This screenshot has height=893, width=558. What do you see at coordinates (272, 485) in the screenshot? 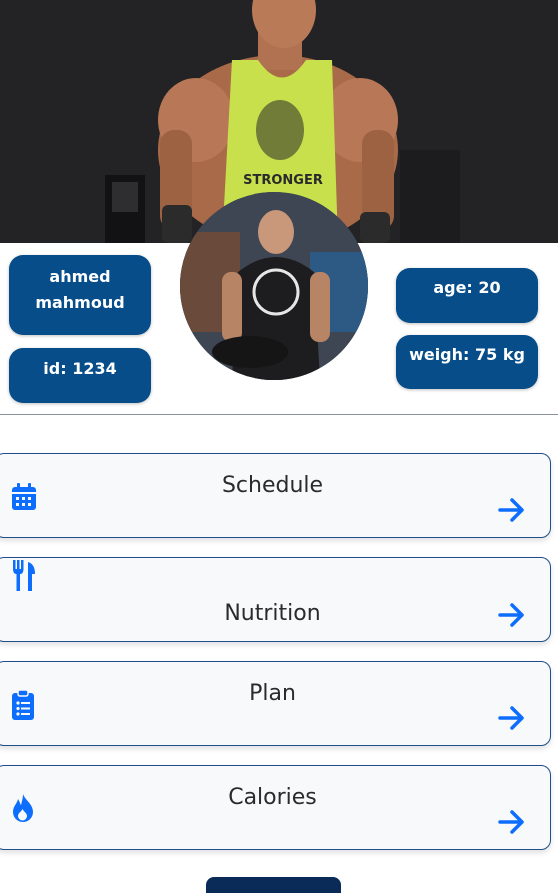
I see `schedule-title: Schedule` at bounding box center [272, 485].